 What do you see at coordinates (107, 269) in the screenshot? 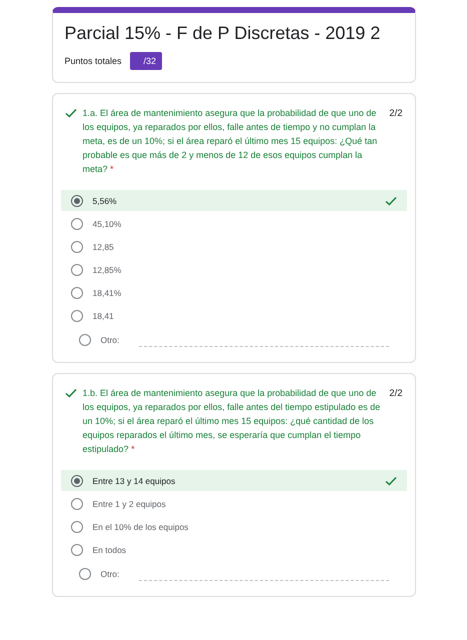
I see `option-label: 12,85%` at bounding box center [107, 269].